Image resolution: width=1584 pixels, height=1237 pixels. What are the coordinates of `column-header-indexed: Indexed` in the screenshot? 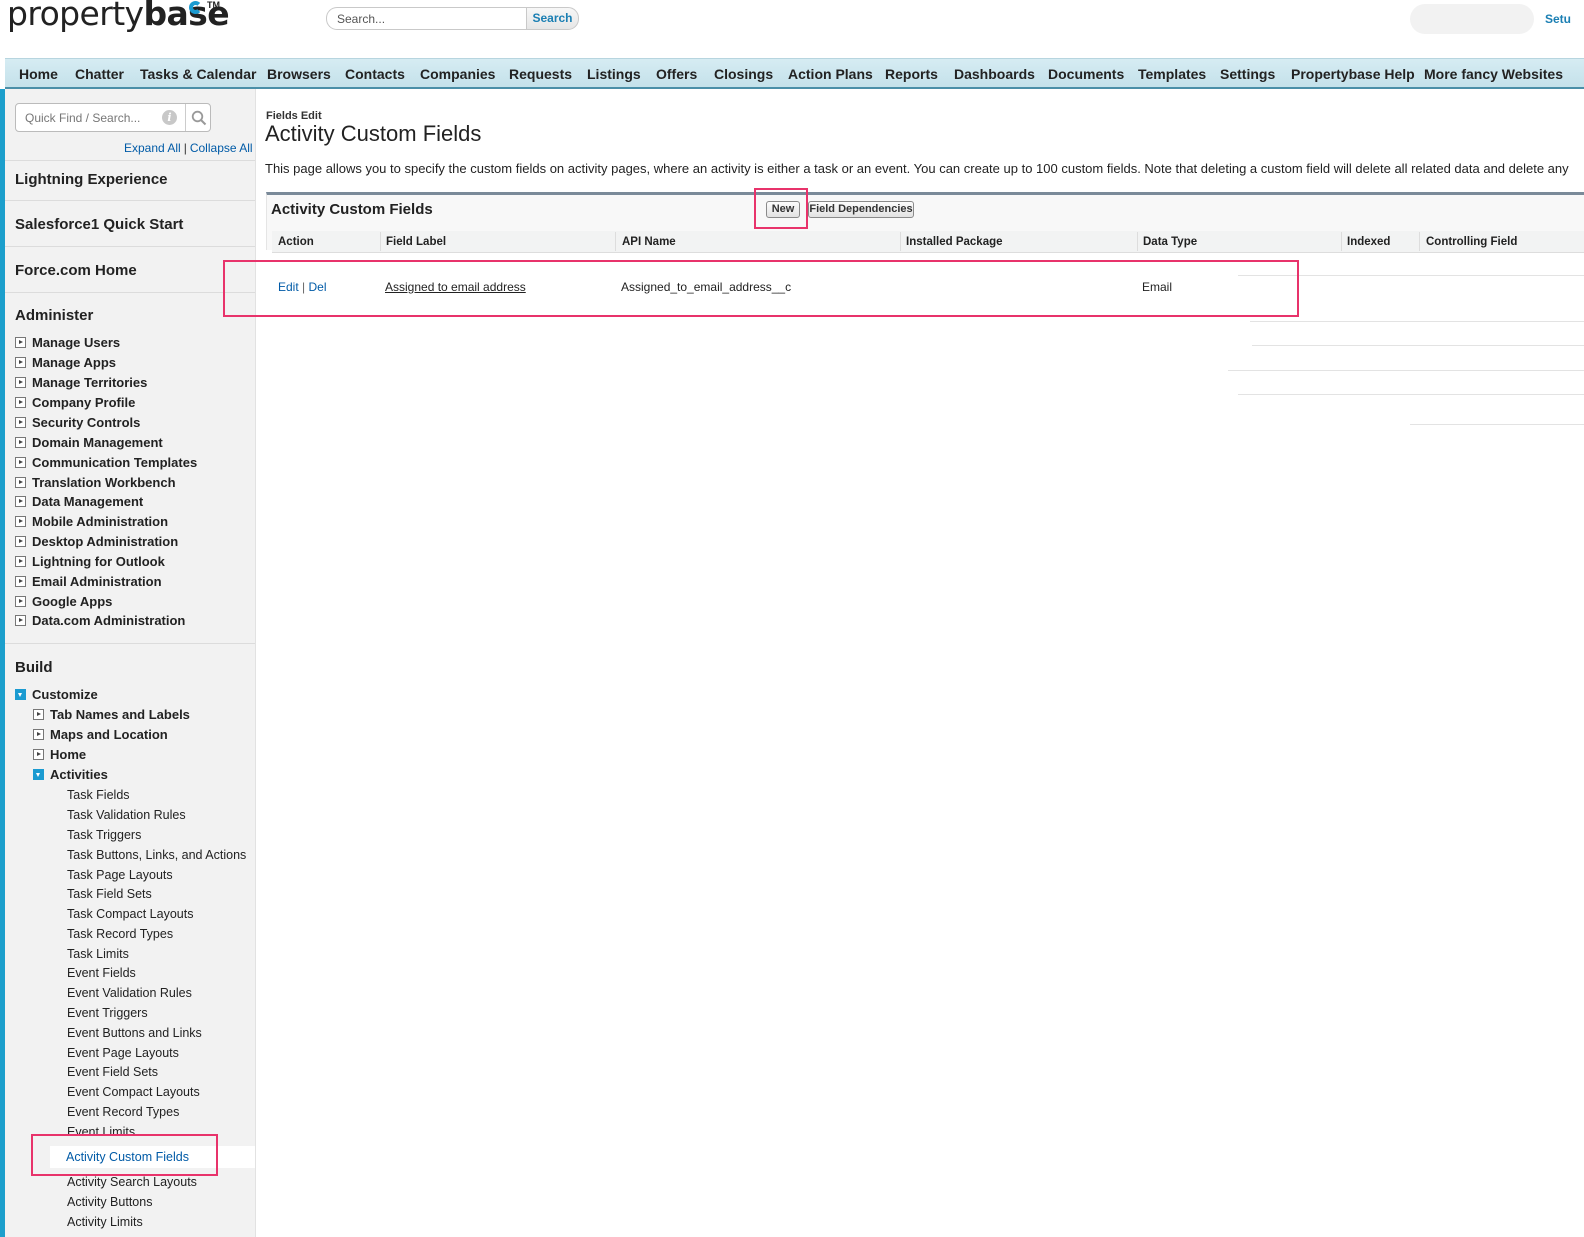 It's located at (1368, 242).